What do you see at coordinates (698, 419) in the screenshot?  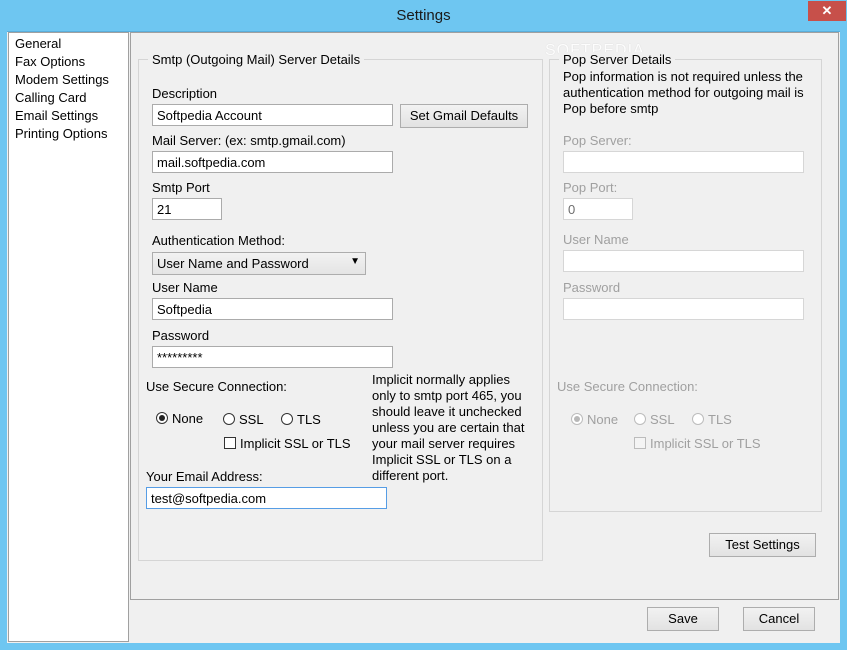 I see `pop-radio-tls` at bounding box center [698, 419].